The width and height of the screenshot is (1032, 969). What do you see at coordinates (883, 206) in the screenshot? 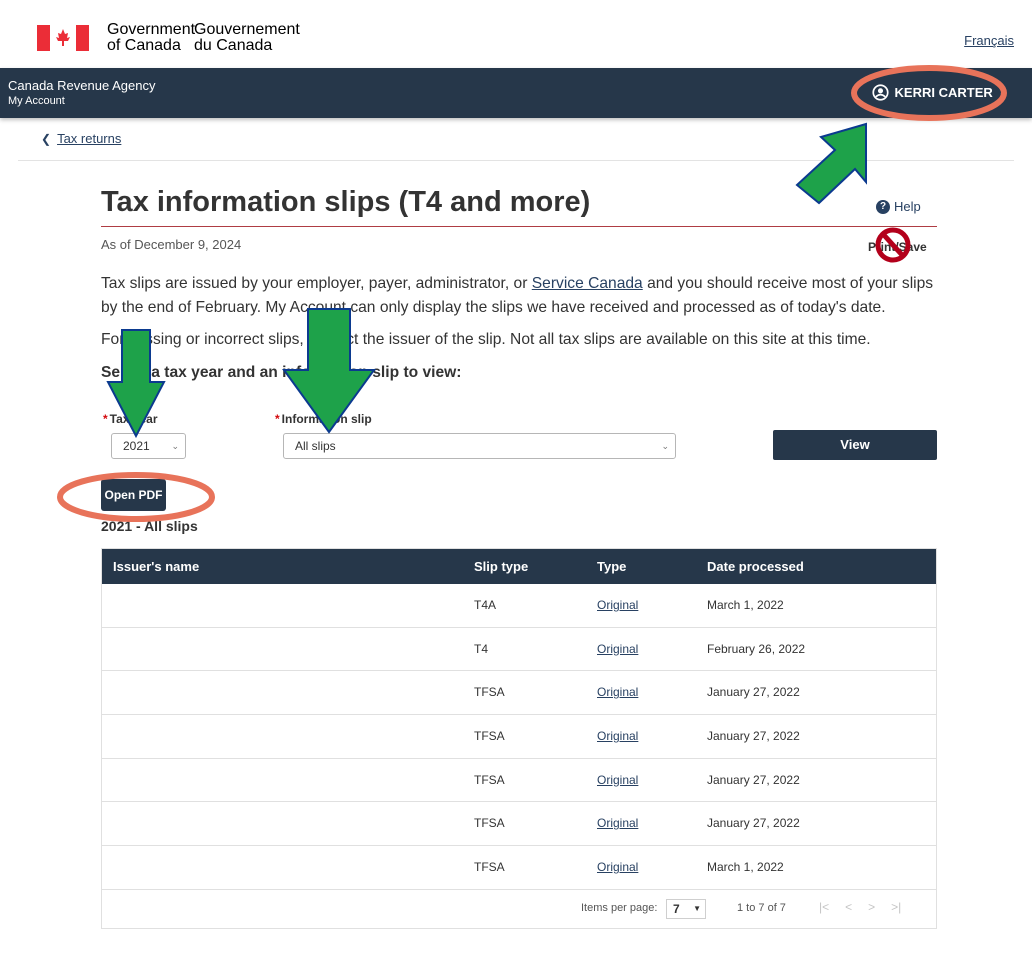
I see `help-icon: ?` at bounding box center [883, 206].